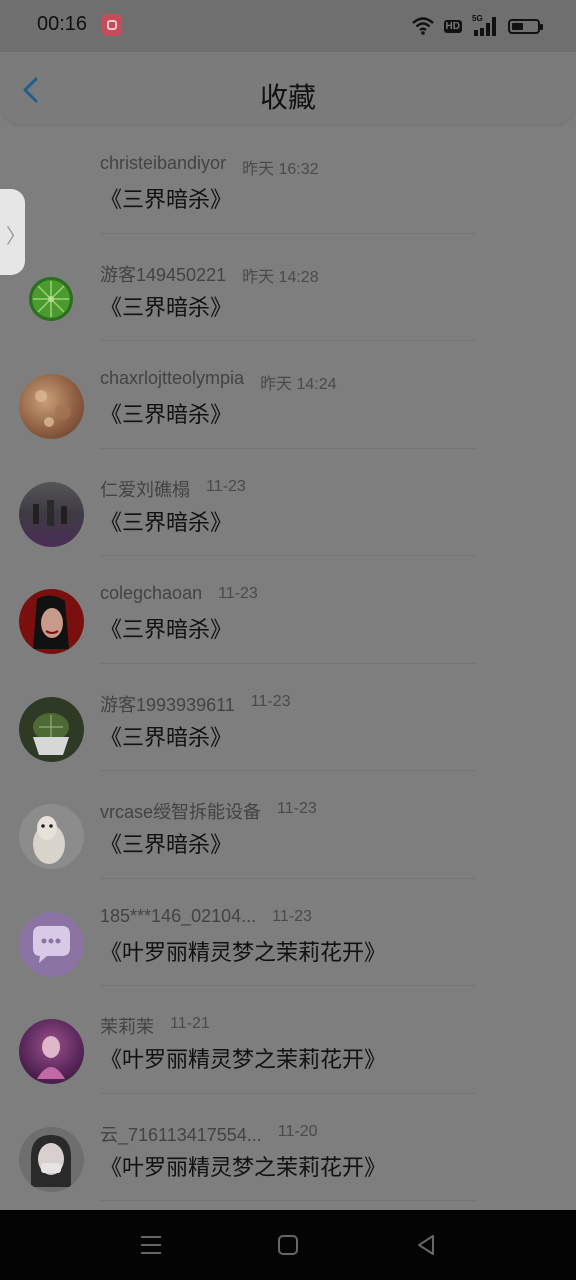  Describe the element at coordinates (288, 180) in the screenshot. I see `list-item: christeibandiyor 昨天 16:32 《三界暗杀》` at that location.